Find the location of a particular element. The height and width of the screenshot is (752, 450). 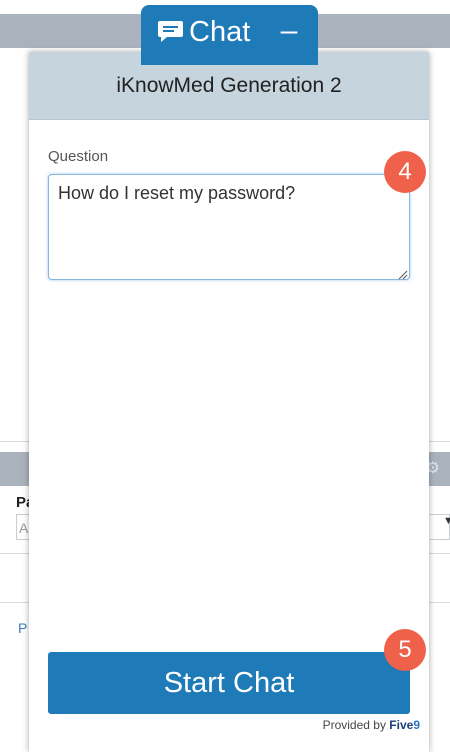

provided-by-footer: Provided by Five9 is located at coordinates (224, 725).